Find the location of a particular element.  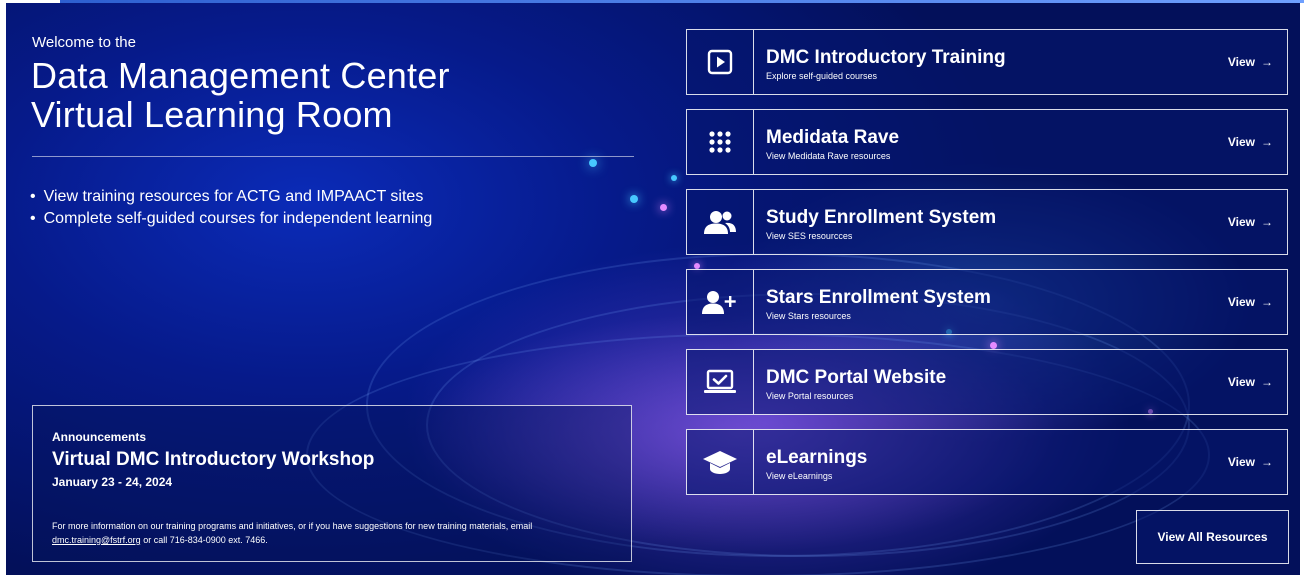

resource-subtitle: View eLearnings is located at coordinates (799, 476).